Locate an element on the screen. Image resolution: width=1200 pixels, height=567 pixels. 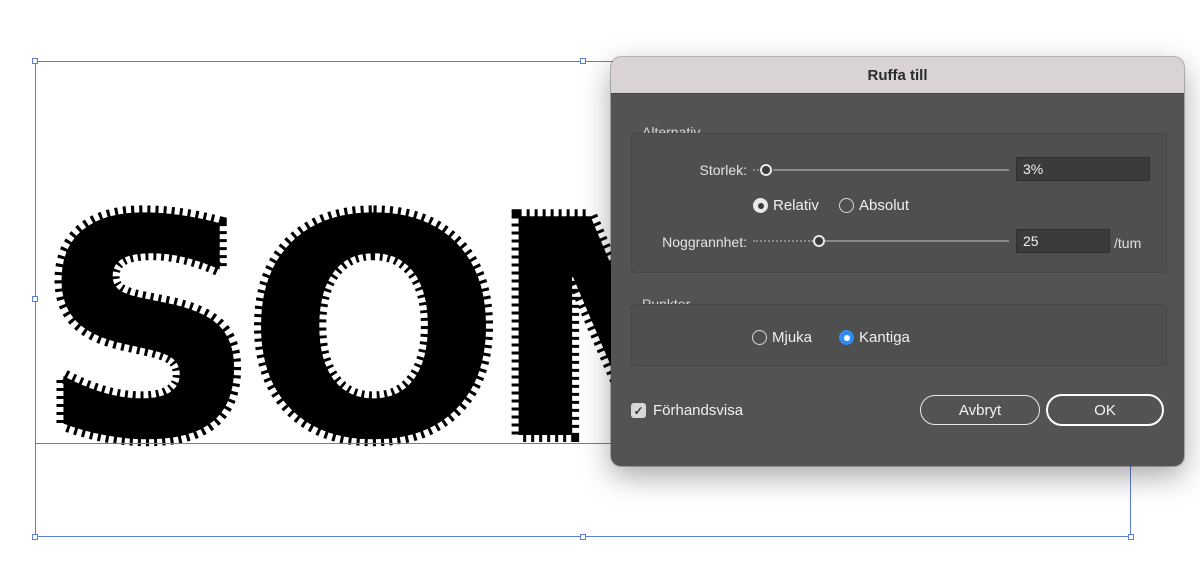
dialog-title: Ruffa till is located at coordinates (897, 75).